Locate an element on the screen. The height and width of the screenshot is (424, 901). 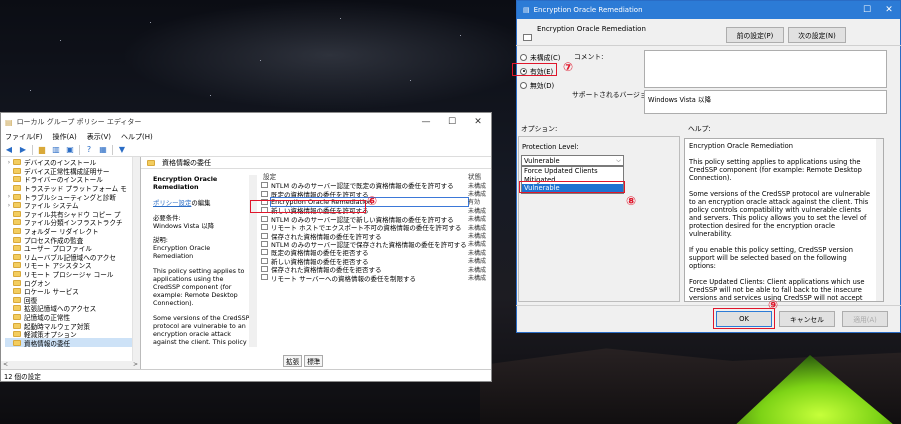
apply-button: 適用(A) is located at coordinates (865, 319).